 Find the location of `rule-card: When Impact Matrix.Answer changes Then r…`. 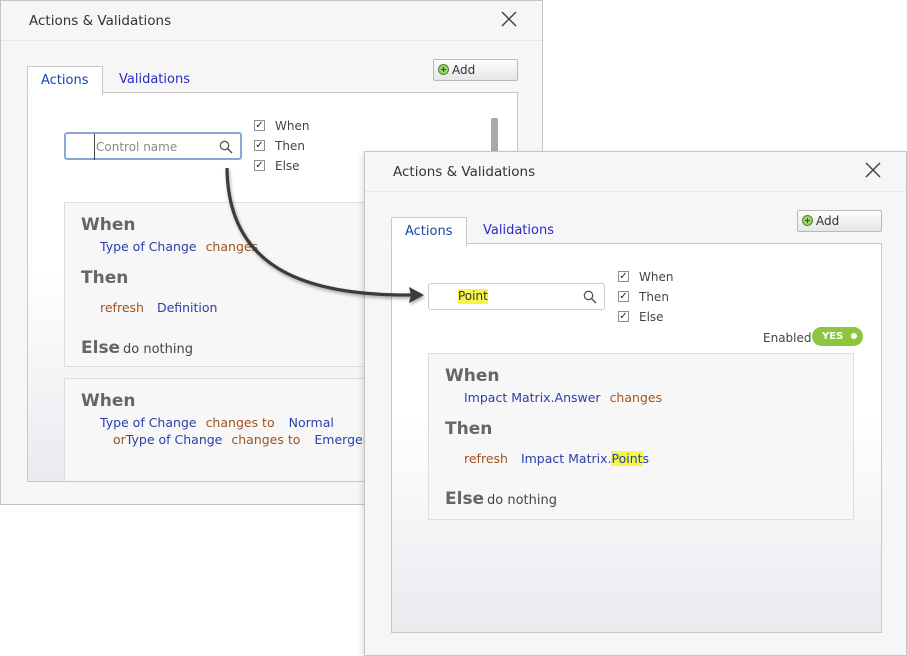

rule-card: When Impact Matrix.Answer changes Then r… is located at coordinates (641, 436).